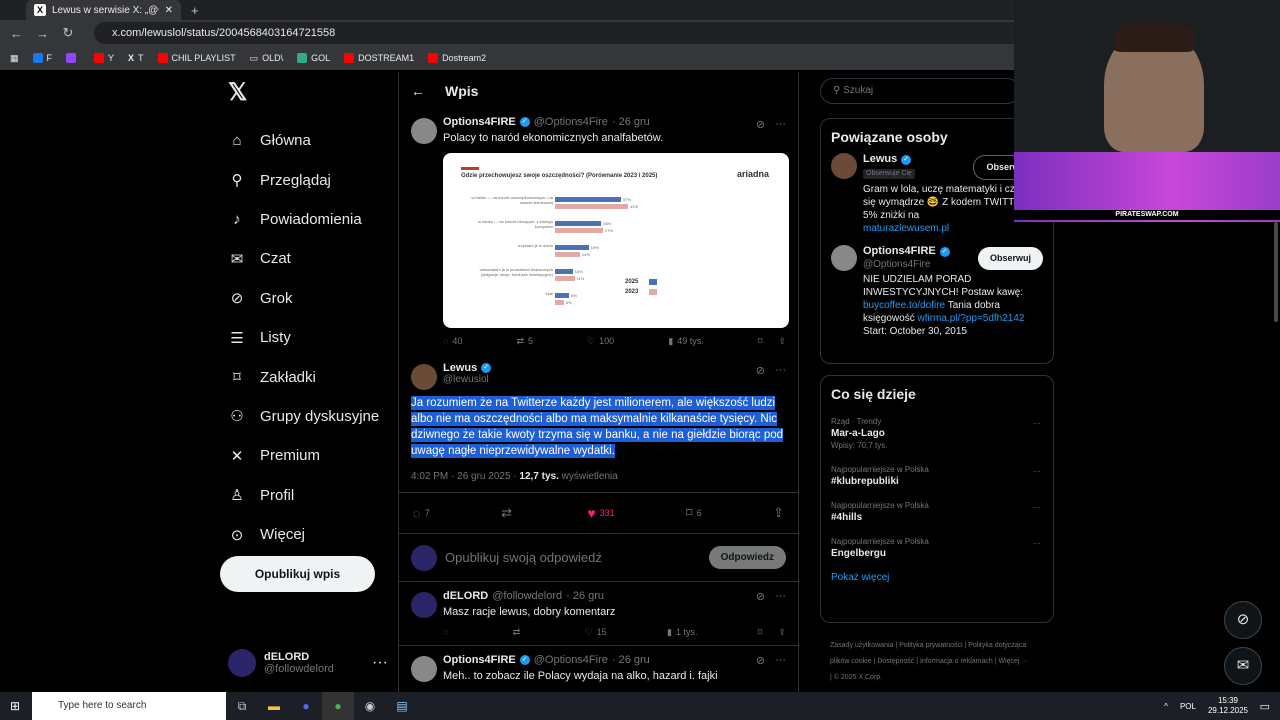  Describe the element at coordinates (747, 557) in the screenshot. I see `reply-submit-button: Odpowiedz` at that location.